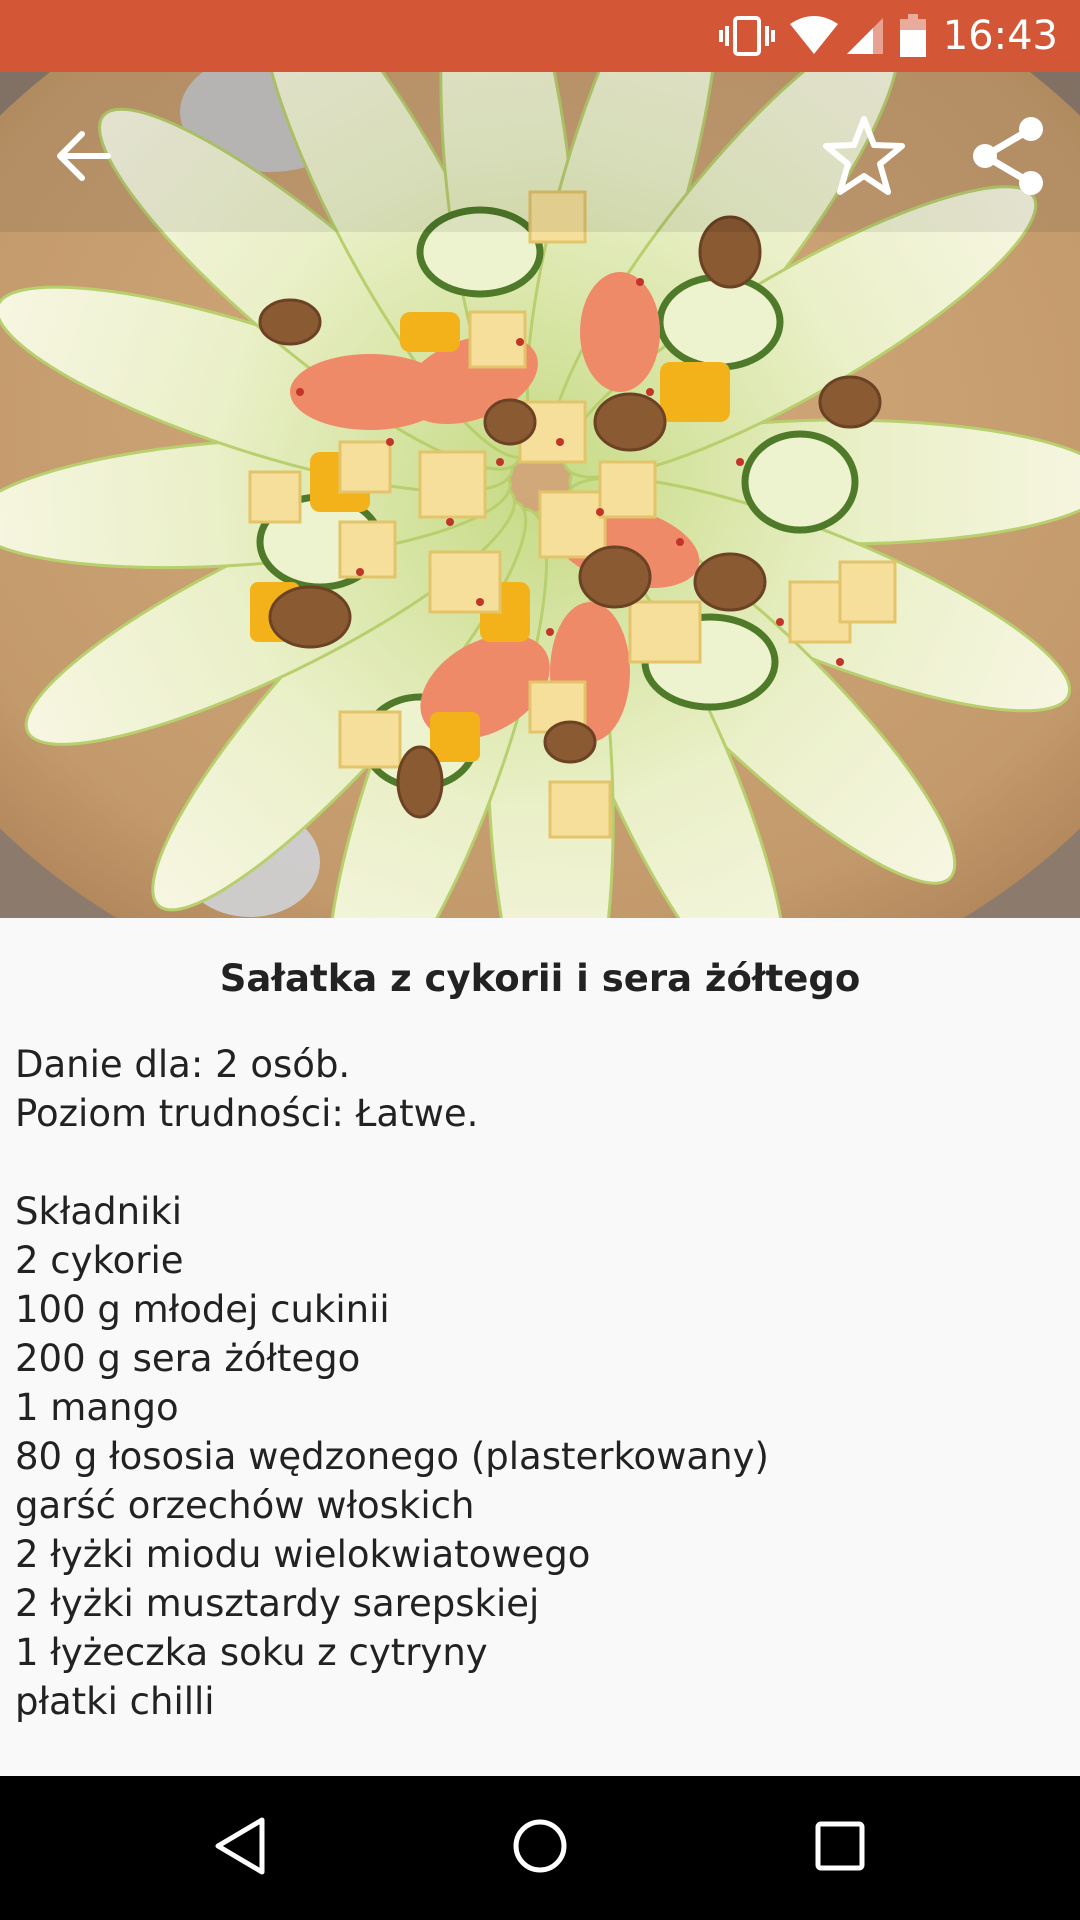 Image resolution: width=1080 pixels, height=1920 pixels. I want to click on nav-home-icon, so click(540, 1848).